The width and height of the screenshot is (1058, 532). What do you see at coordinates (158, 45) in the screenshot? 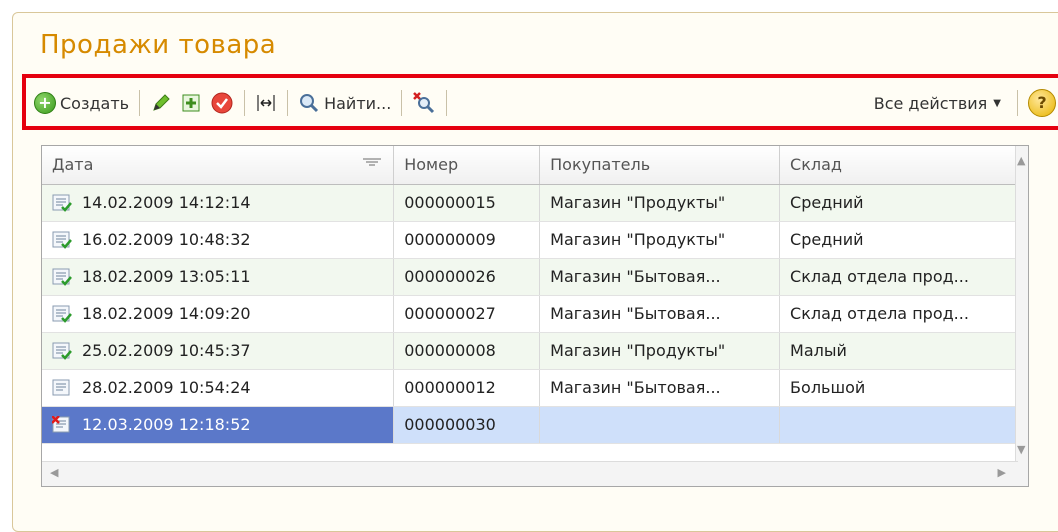
I see `page-title: Продажи товара` at bounding box center [158, 45].